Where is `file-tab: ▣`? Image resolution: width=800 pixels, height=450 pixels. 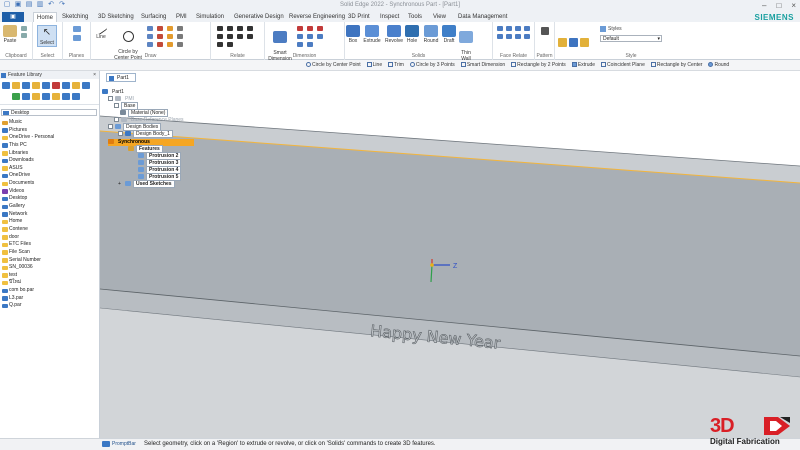 file-tab: ▣ is located at coordinates (13, 17).